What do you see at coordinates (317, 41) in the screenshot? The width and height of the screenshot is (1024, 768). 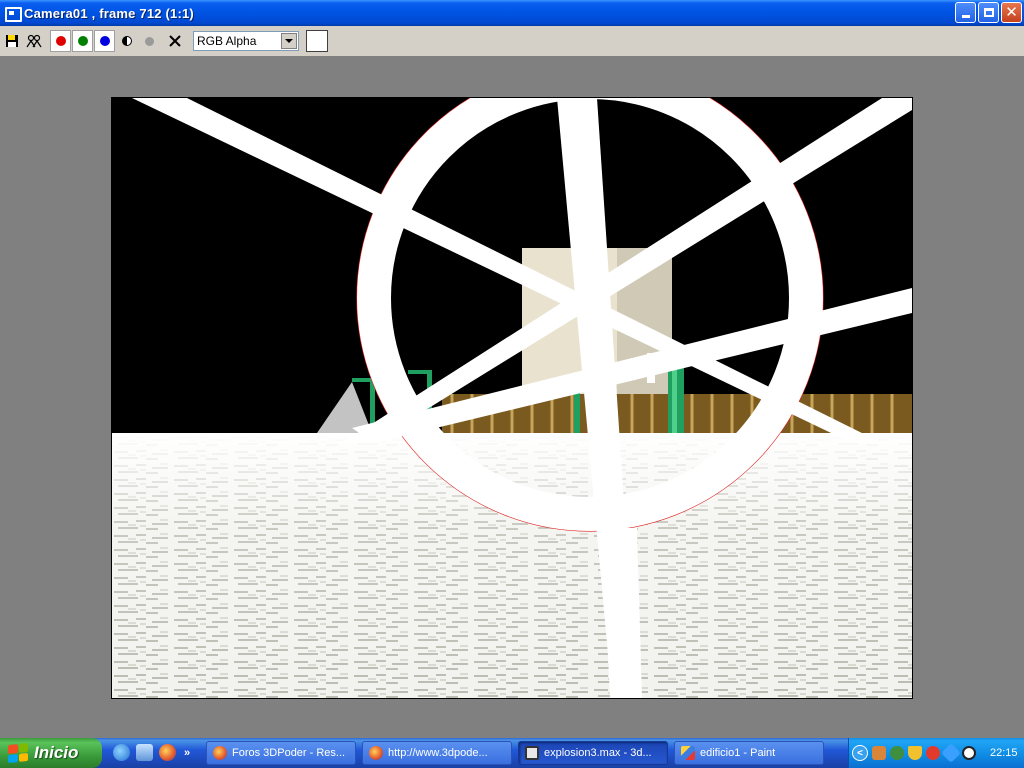 I see `color-swatch` at bounding box center [317, 41].